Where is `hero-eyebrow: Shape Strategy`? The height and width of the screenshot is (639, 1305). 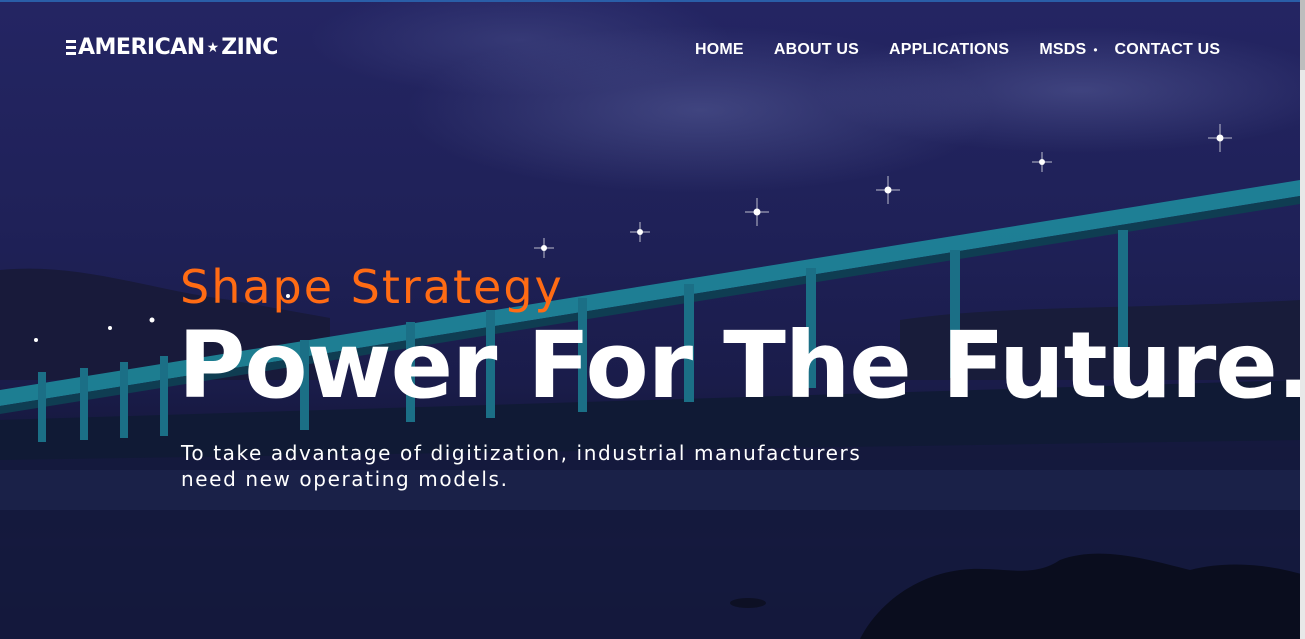 hero-eyebrow: Shape Strategy is located at coordinates (372, 287).